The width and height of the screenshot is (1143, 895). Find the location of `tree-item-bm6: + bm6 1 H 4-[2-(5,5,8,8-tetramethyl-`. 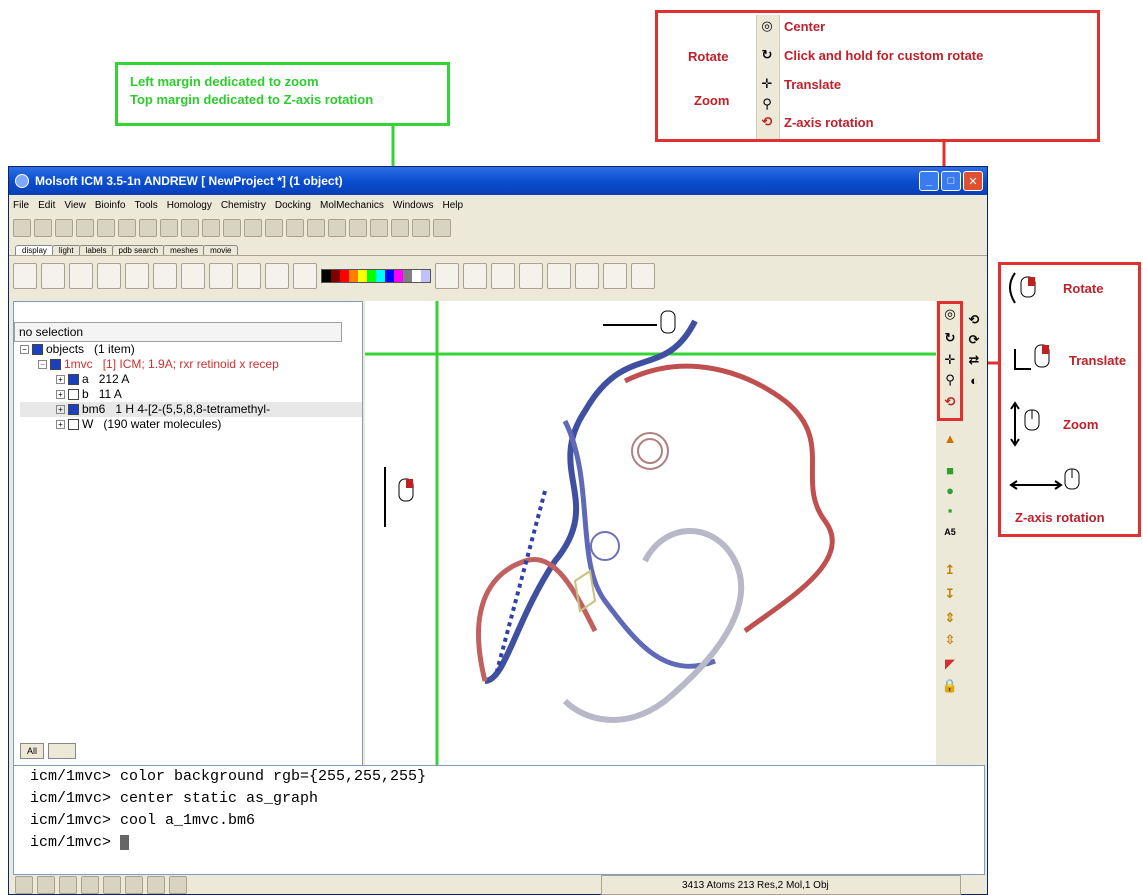

tree-item-bm6: + bm6 1 H 4-[2-(5,5,8,8-tetramethyl- is located at coordinates (191, 409).